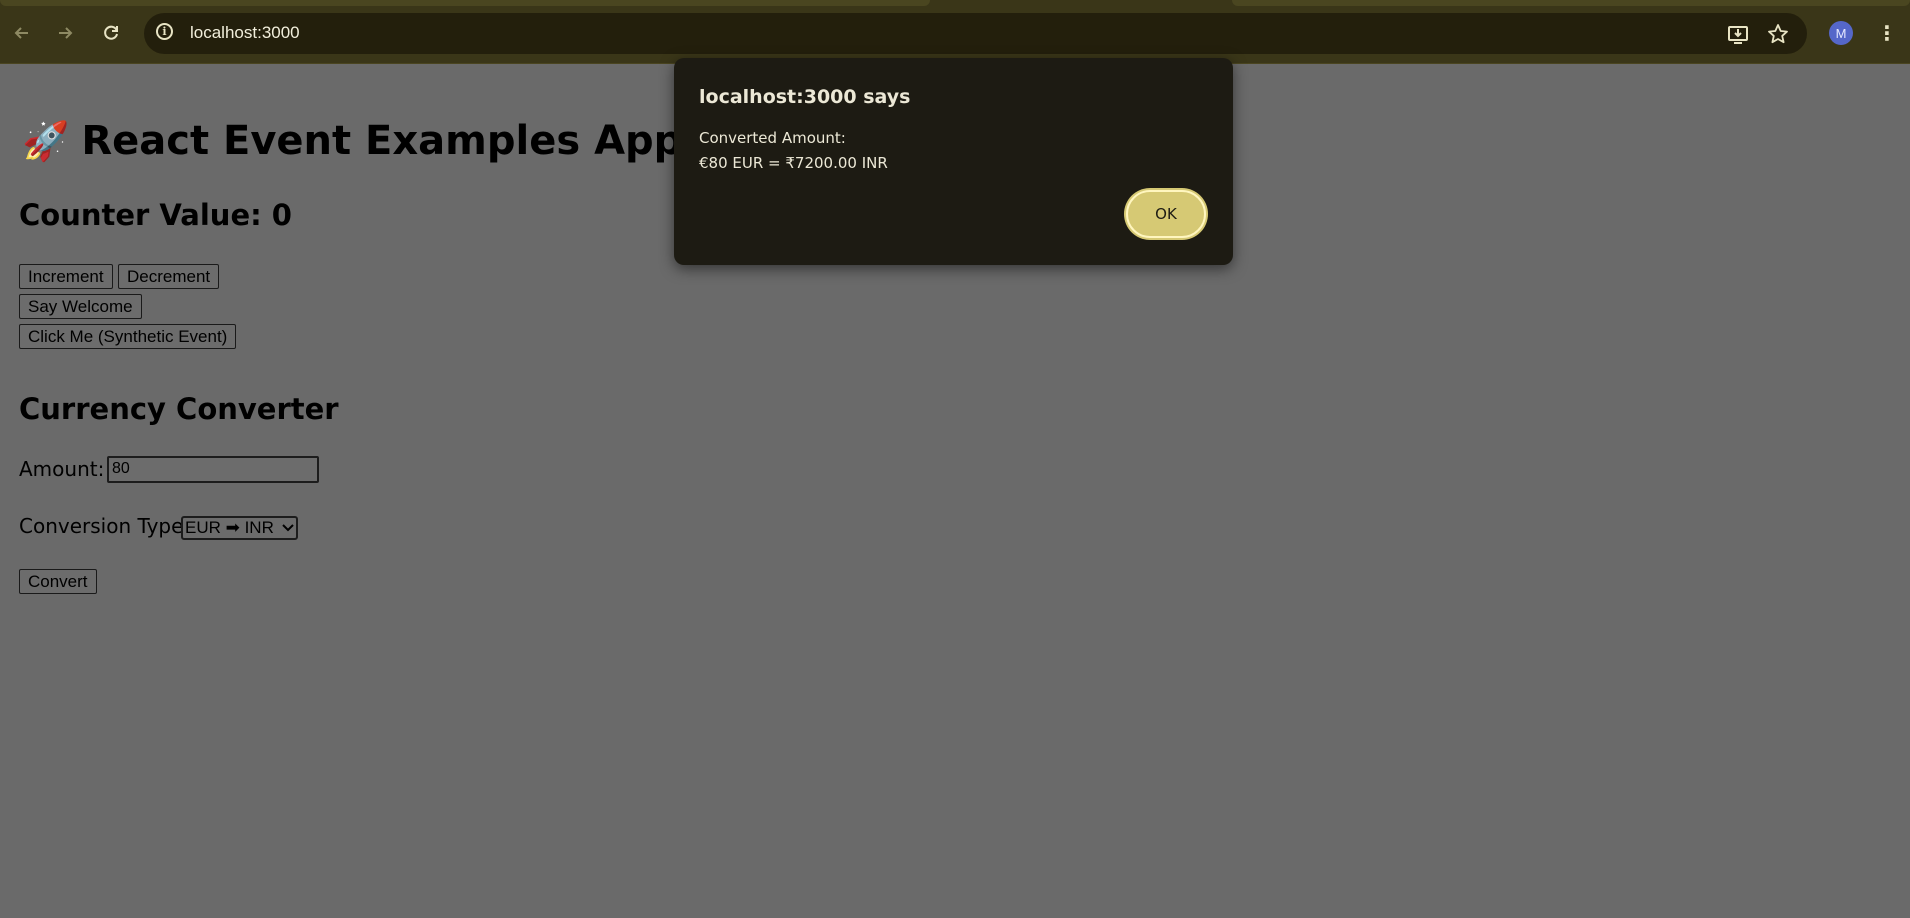 The image size is (1910, 918). I want to click on star-icon, so click(1778, 34).